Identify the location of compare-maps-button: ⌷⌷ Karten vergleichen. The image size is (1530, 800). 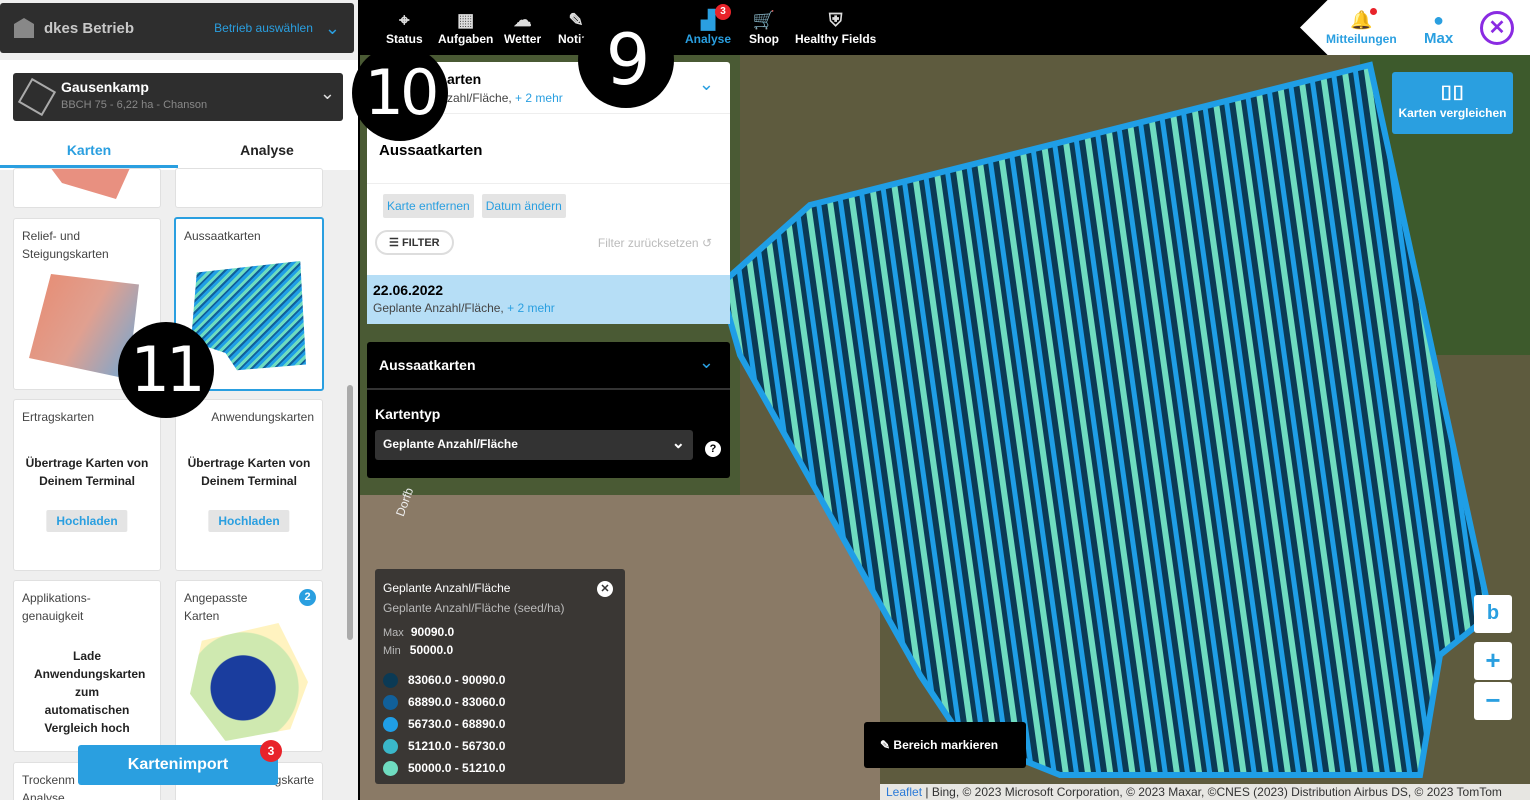
(1452, 103).